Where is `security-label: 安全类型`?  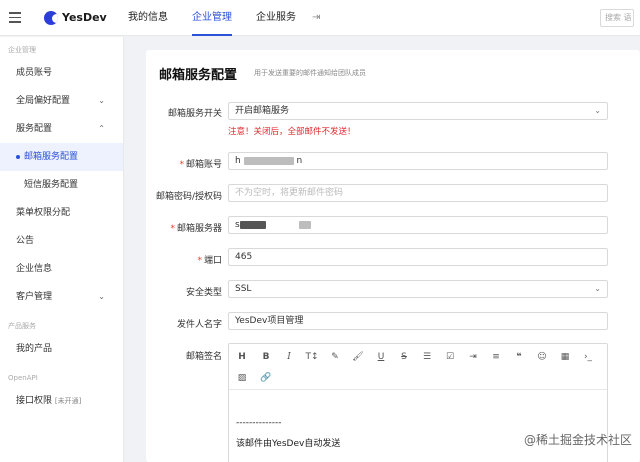
security-label: 安全类型 is located at coordinates (203, 293).